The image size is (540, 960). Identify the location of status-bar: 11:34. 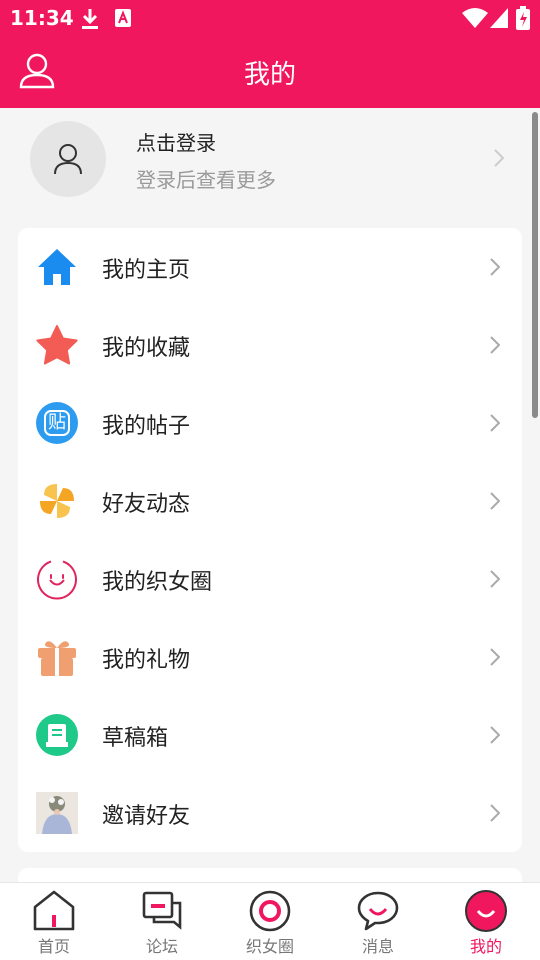
(270, 18).